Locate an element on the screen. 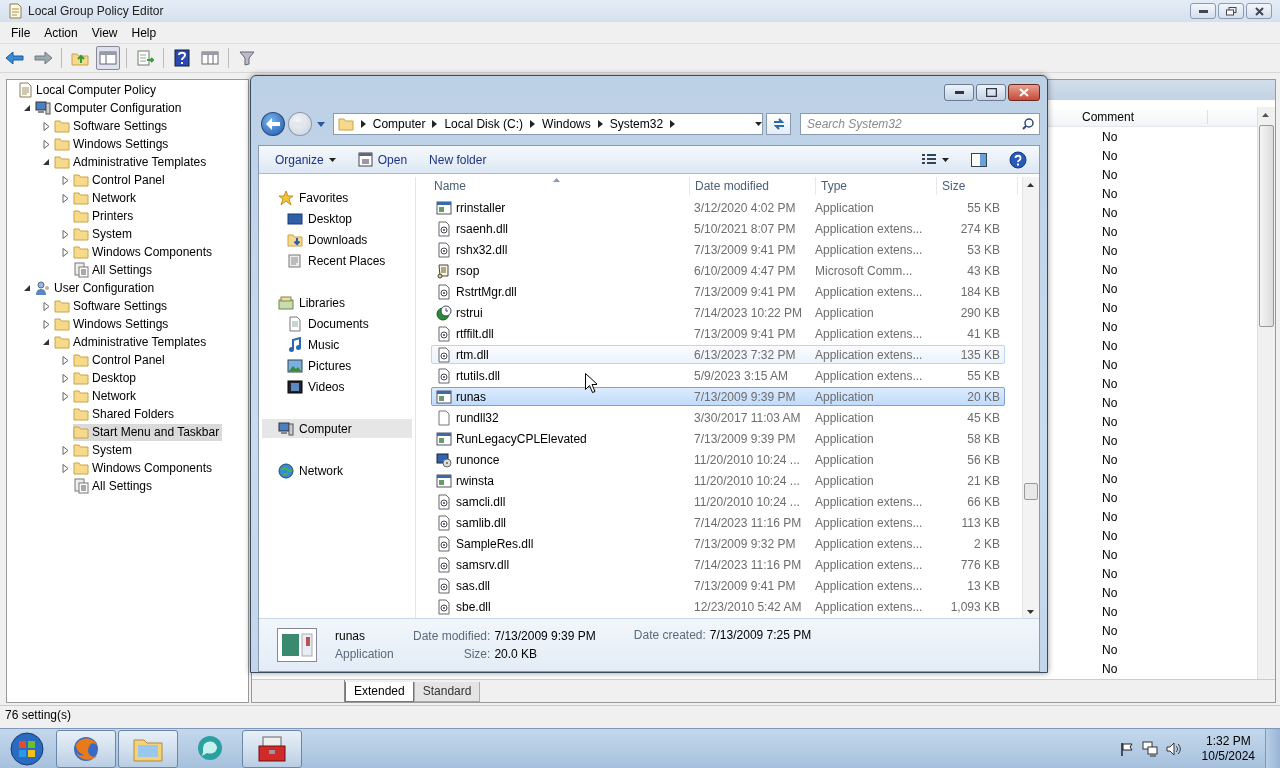 The width and height of the screenshot is (1280, 768). back-button is located at coordinates (273, 124).